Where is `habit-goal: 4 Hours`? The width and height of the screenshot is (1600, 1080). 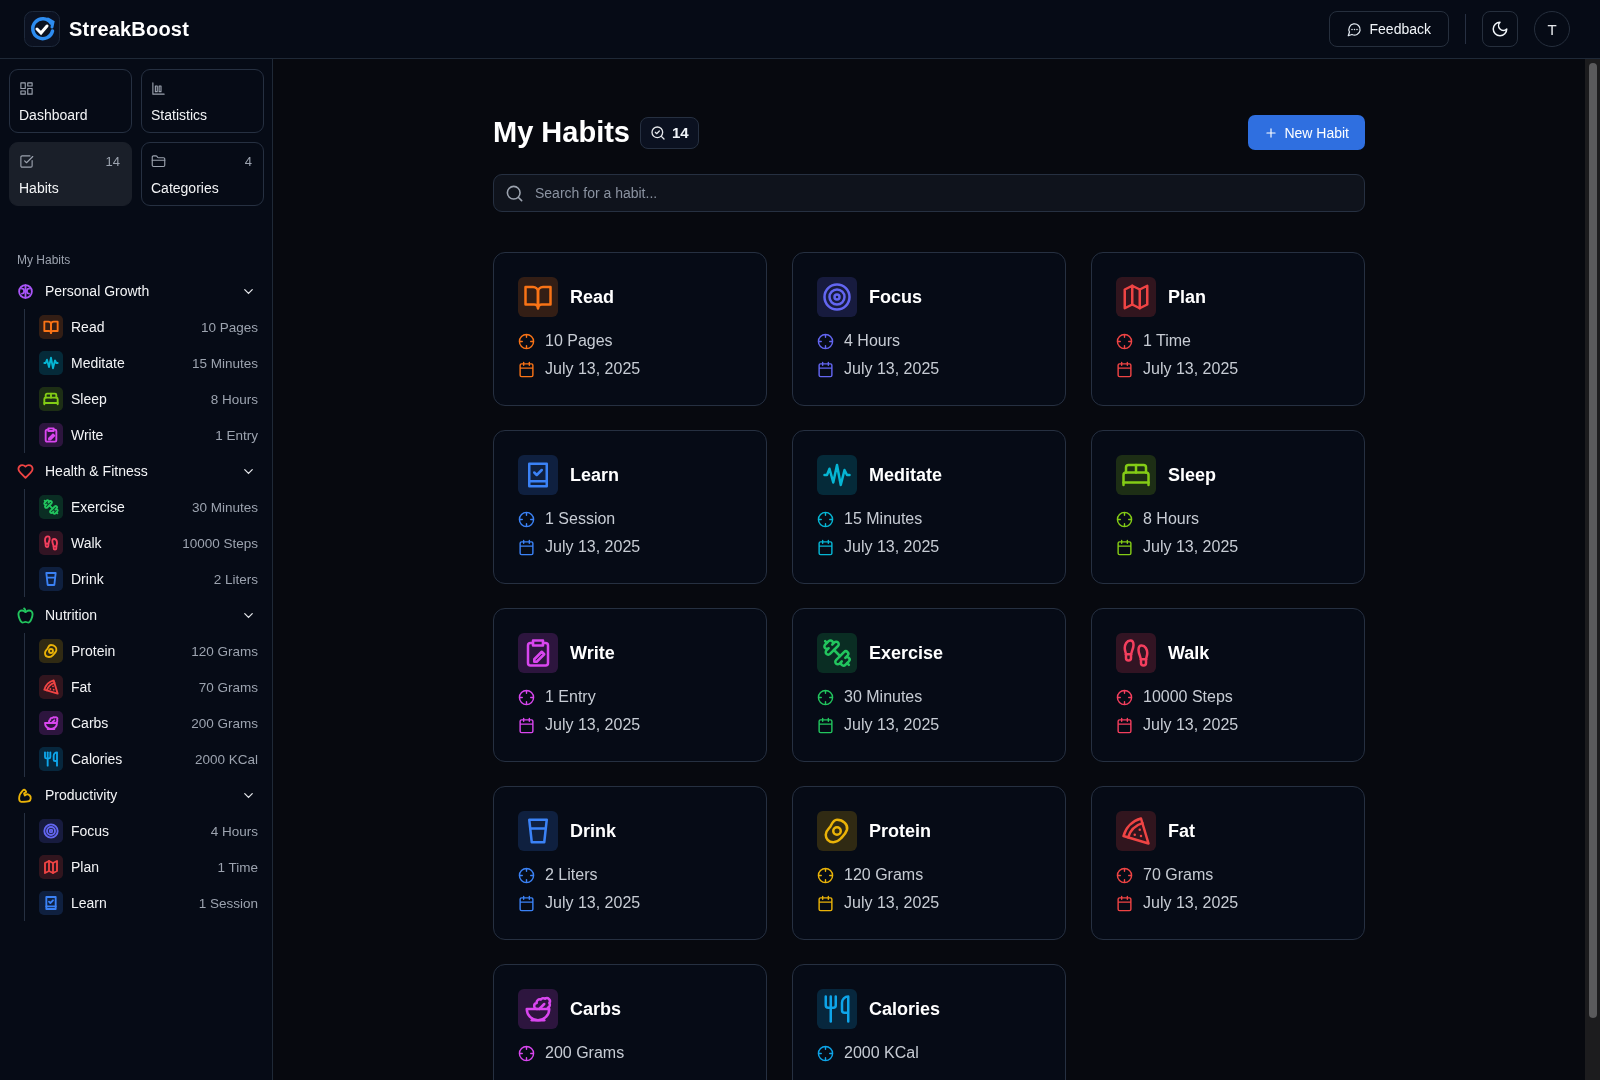 habit-goal: 4 Hours is located at coordinates (234, 831).